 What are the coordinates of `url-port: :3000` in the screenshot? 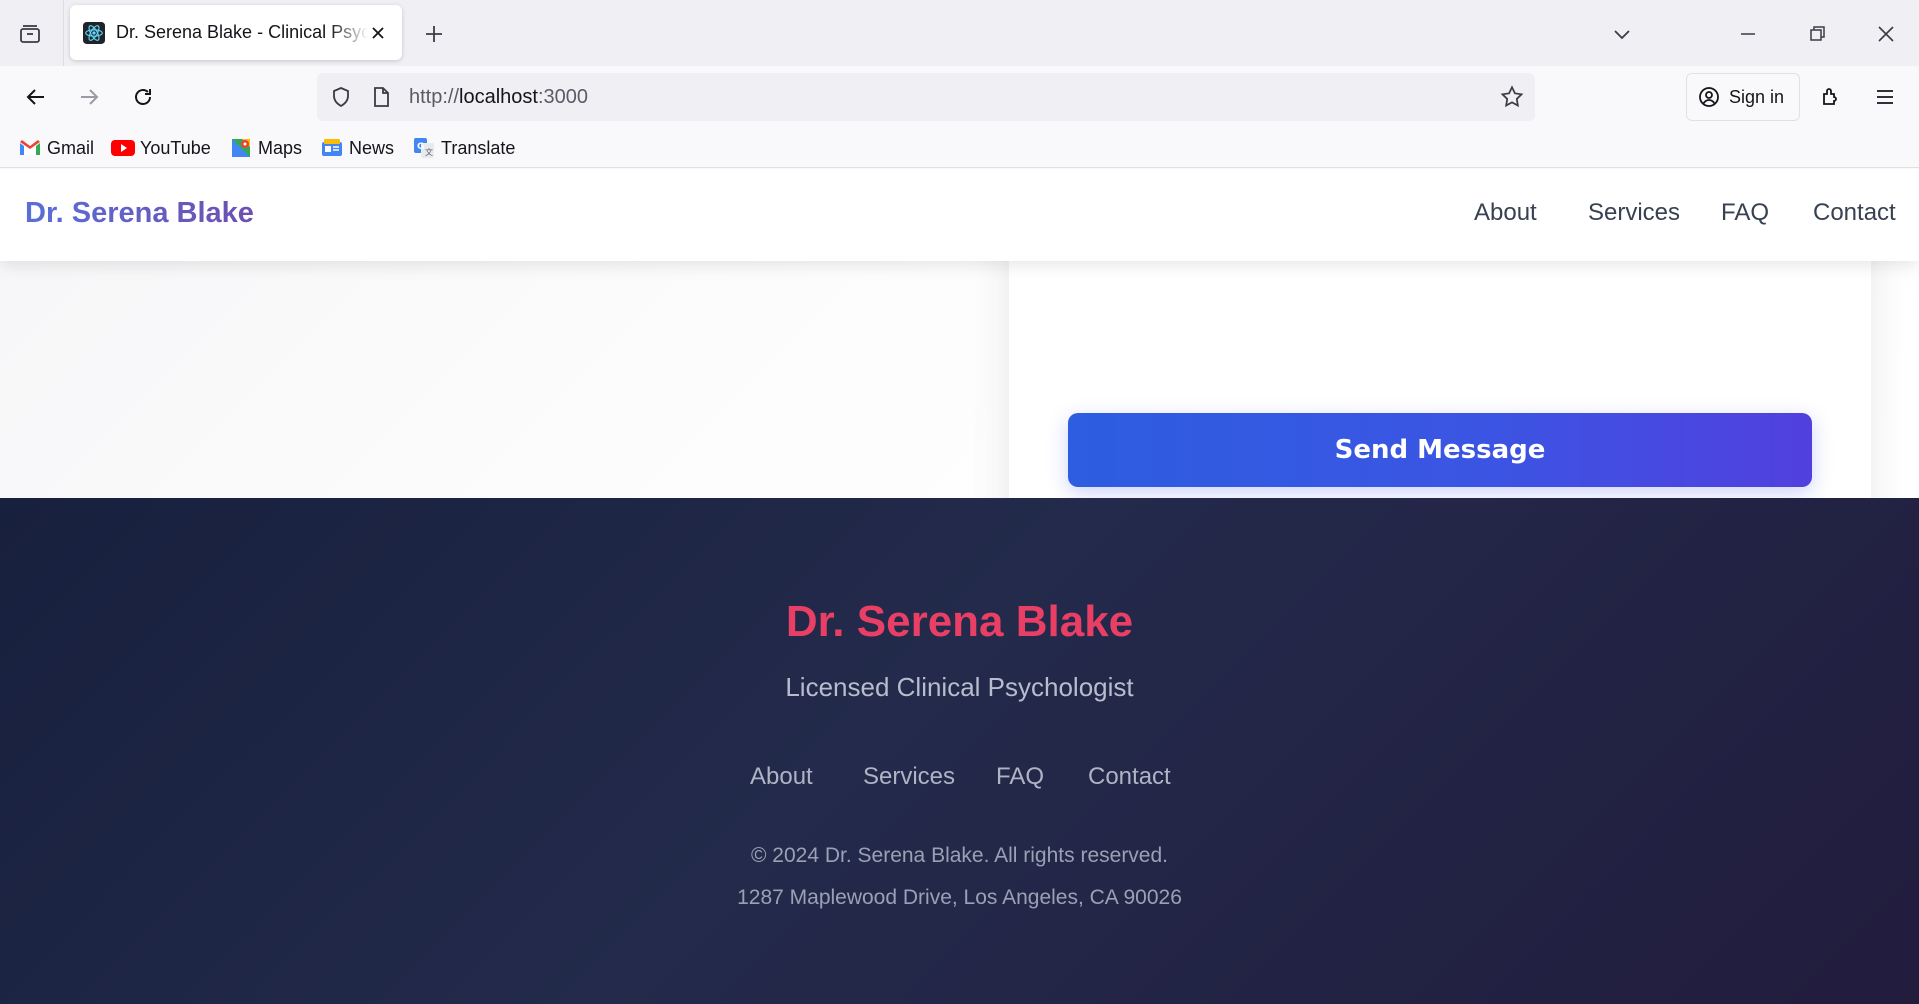 It's located at (563, 97).